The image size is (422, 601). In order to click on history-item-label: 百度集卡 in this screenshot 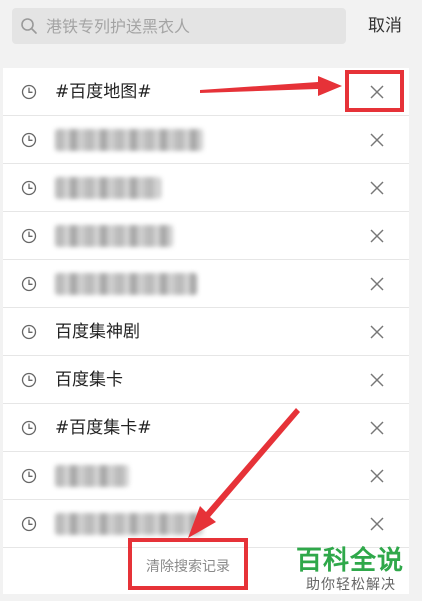, I will do `click(89, 380)`.